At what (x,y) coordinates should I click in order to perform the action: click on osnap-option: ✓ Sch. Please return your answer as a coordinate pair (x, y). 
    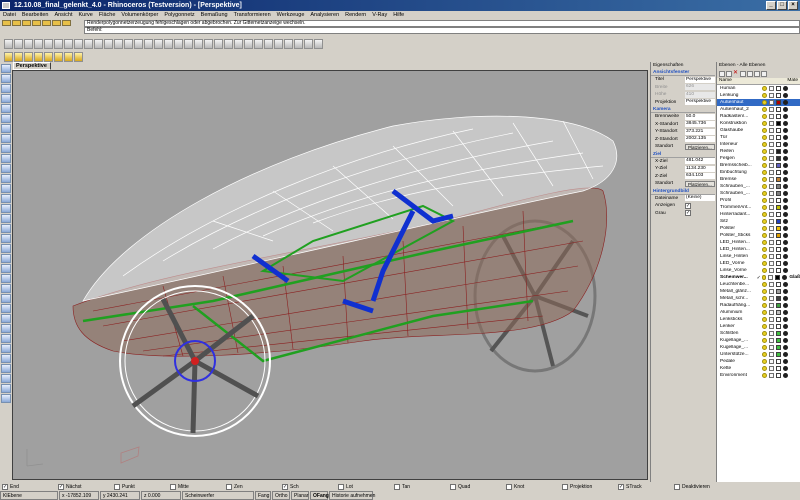
    Looking at the image, I should click on (310, 486).